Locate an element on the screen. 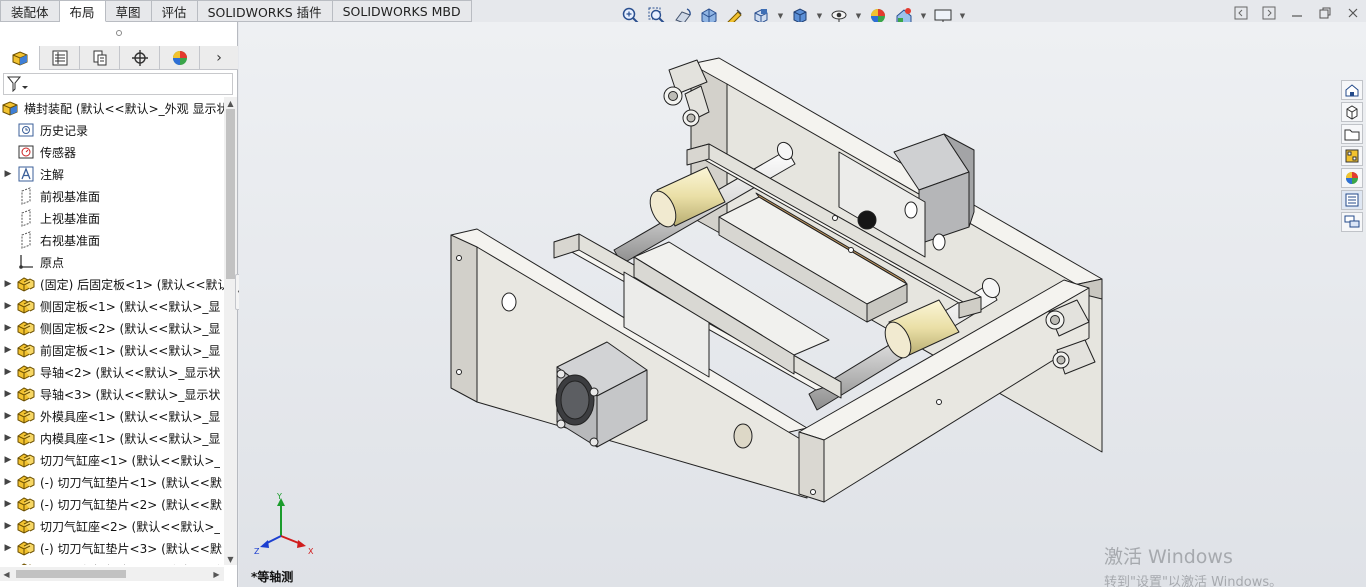 The image size is (1366, 587). pane-grip is located at coordinates (119, 33).